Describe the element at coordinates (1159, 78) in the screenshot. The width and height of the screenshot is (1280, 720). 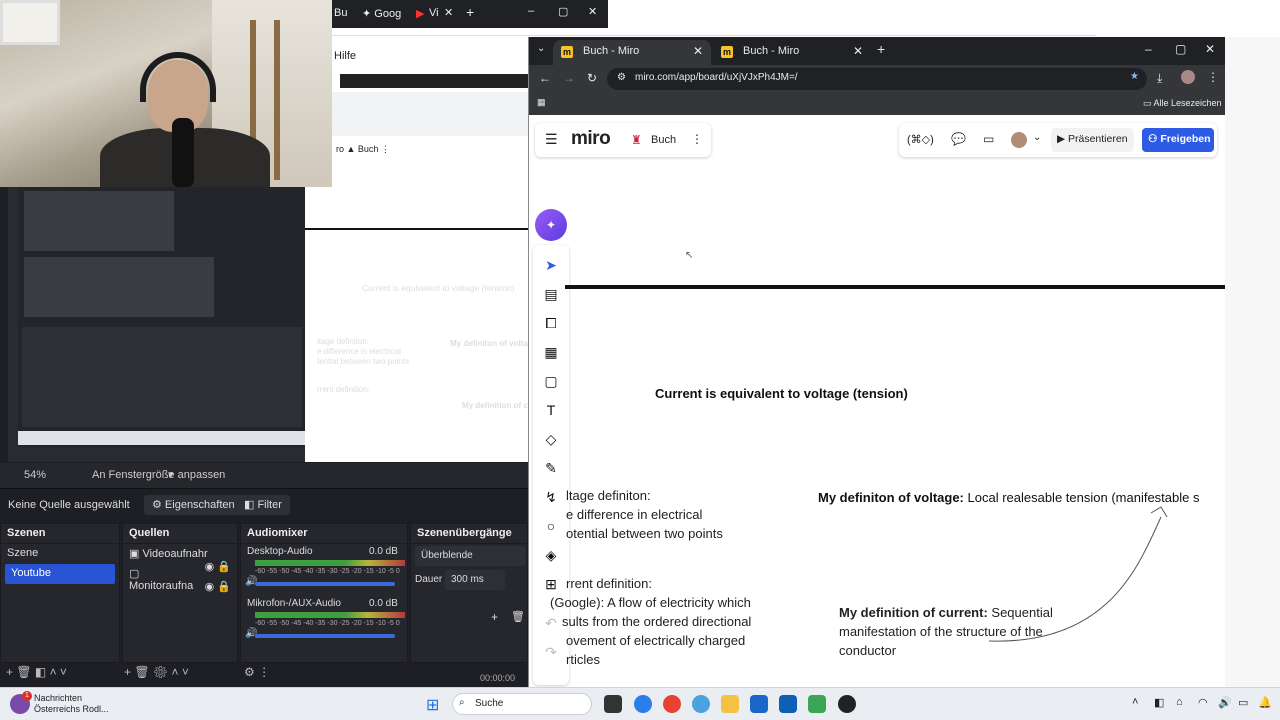
I see `download-icon: ⤓` at that location.